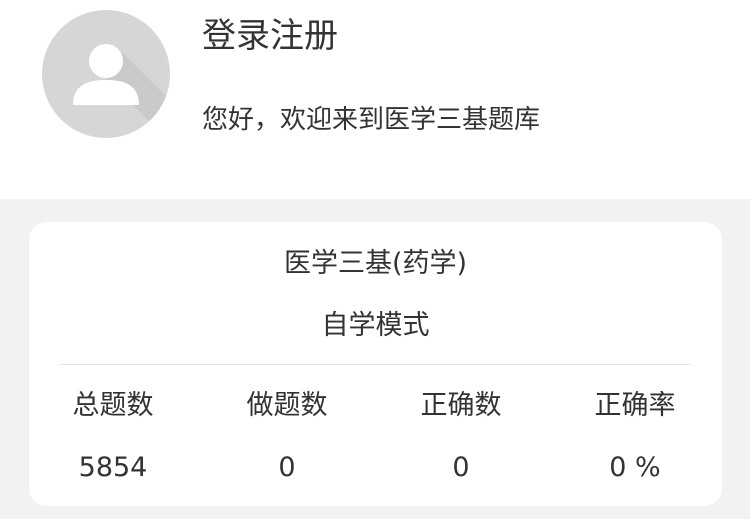 The image size is (750, 519). Describe the element at coordinates (635, 405) in the screenshot. I see `stat-label: 正确率` at that location.